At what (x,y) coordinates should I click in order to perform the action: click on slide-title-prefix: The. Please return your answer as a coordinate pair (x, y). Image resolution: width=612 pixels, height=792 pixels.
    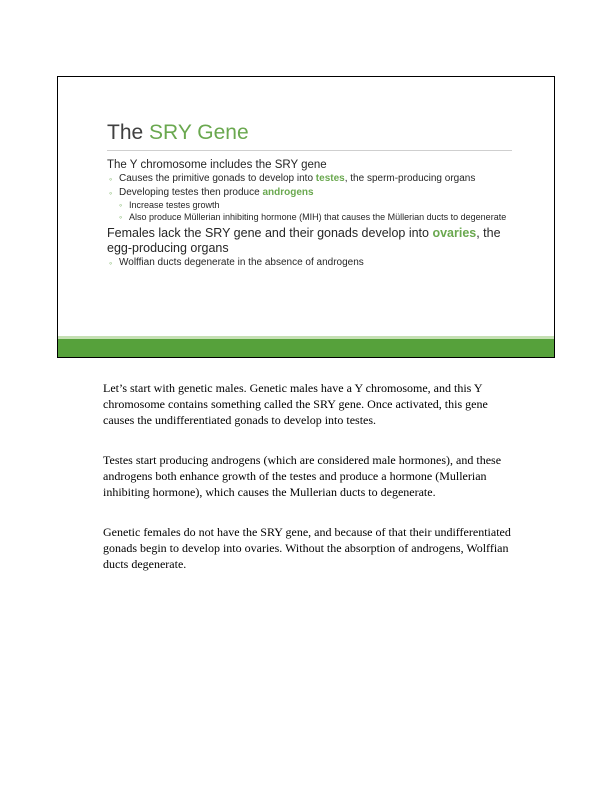
    Looking at the image, I should click on (128, 132).